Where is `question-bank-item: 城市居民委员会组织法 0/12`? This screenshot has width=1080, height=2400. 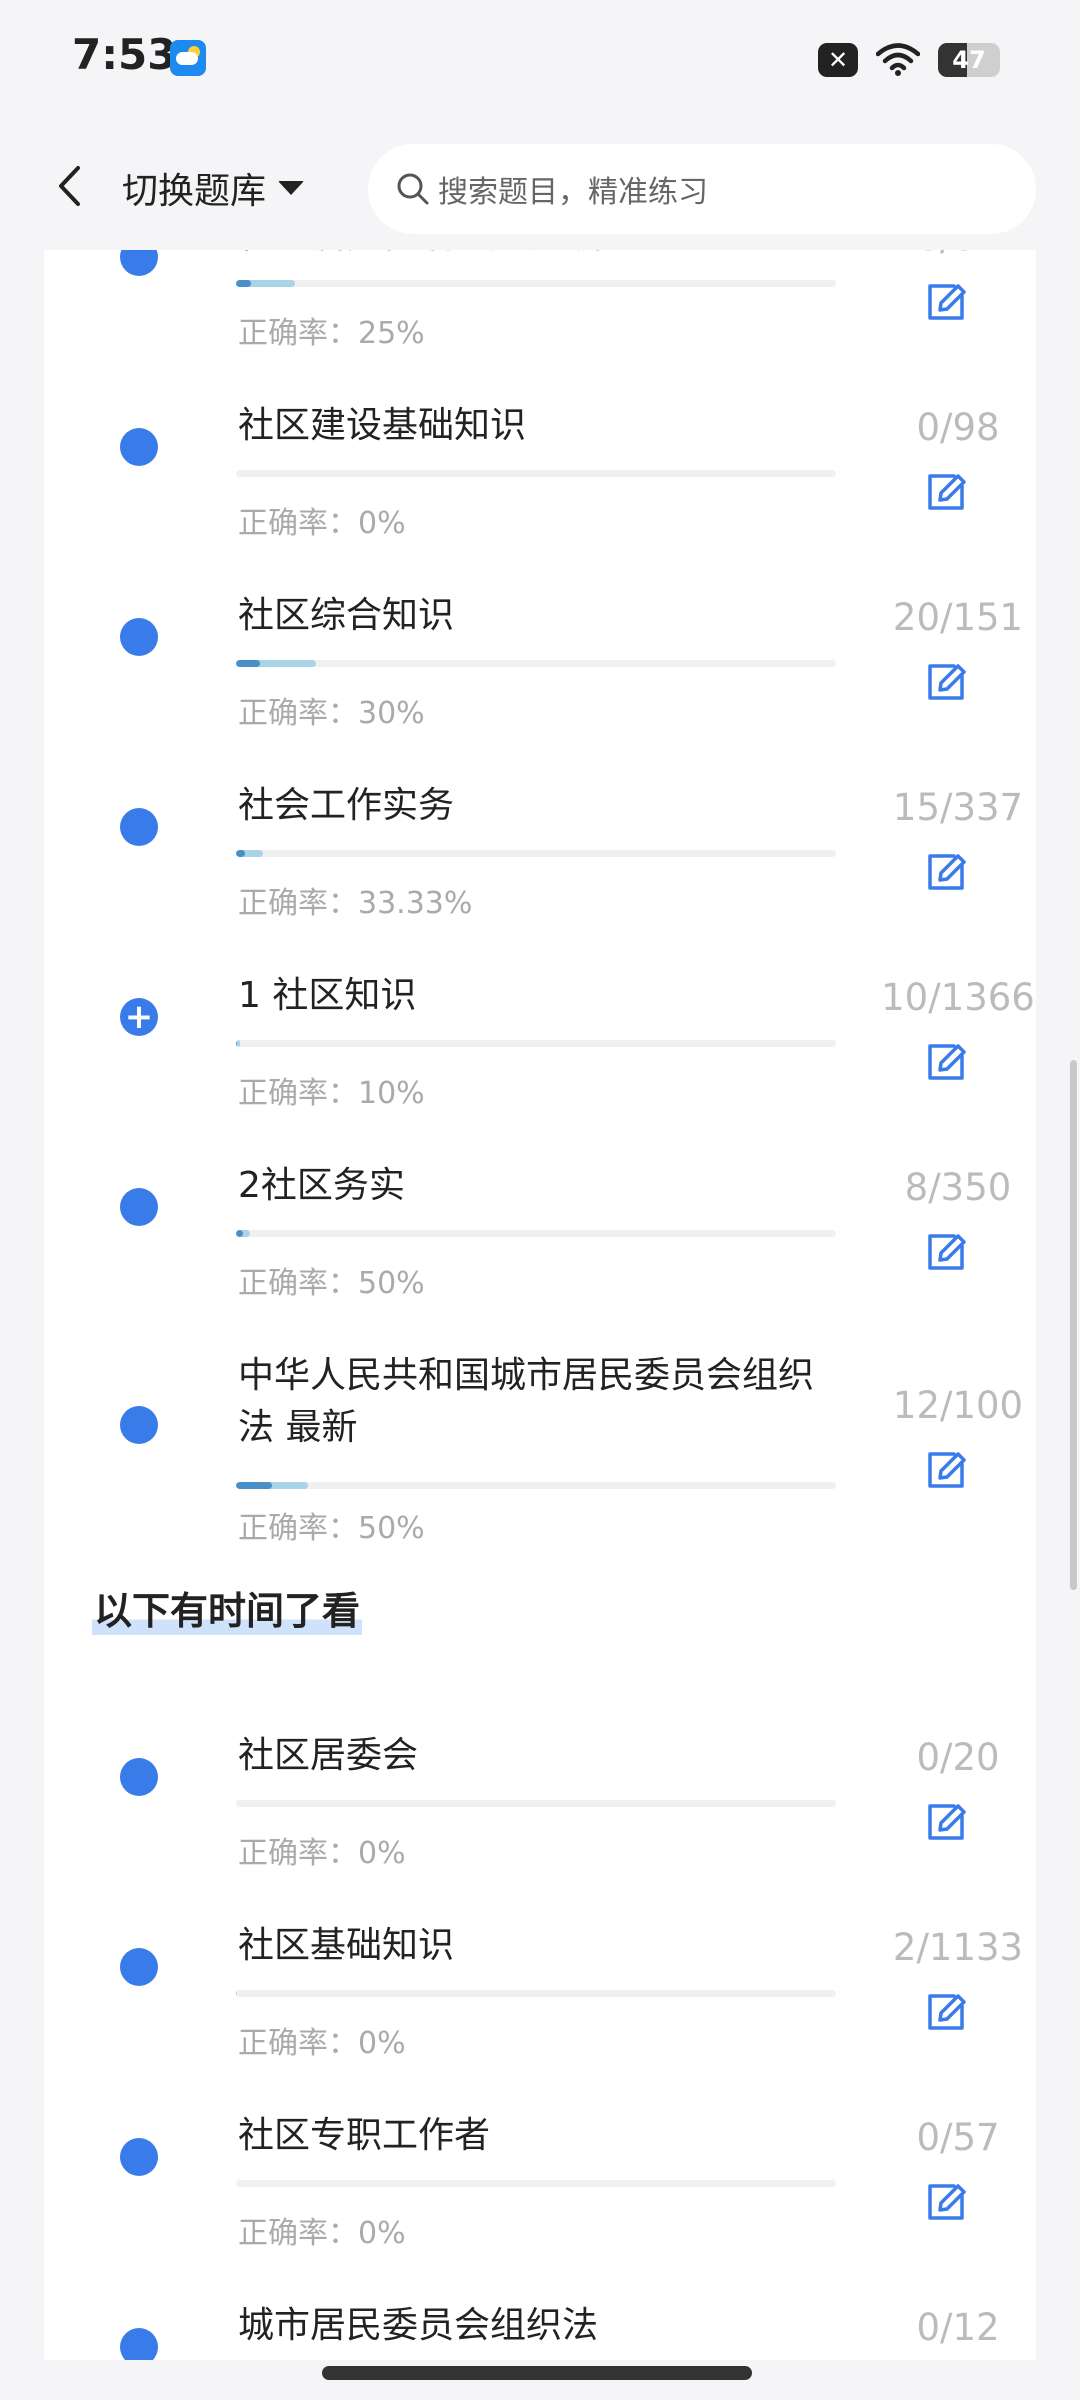
question-bank-item: 城市居民委员会组织法 0/12 is located at coordinates (540, 2304).